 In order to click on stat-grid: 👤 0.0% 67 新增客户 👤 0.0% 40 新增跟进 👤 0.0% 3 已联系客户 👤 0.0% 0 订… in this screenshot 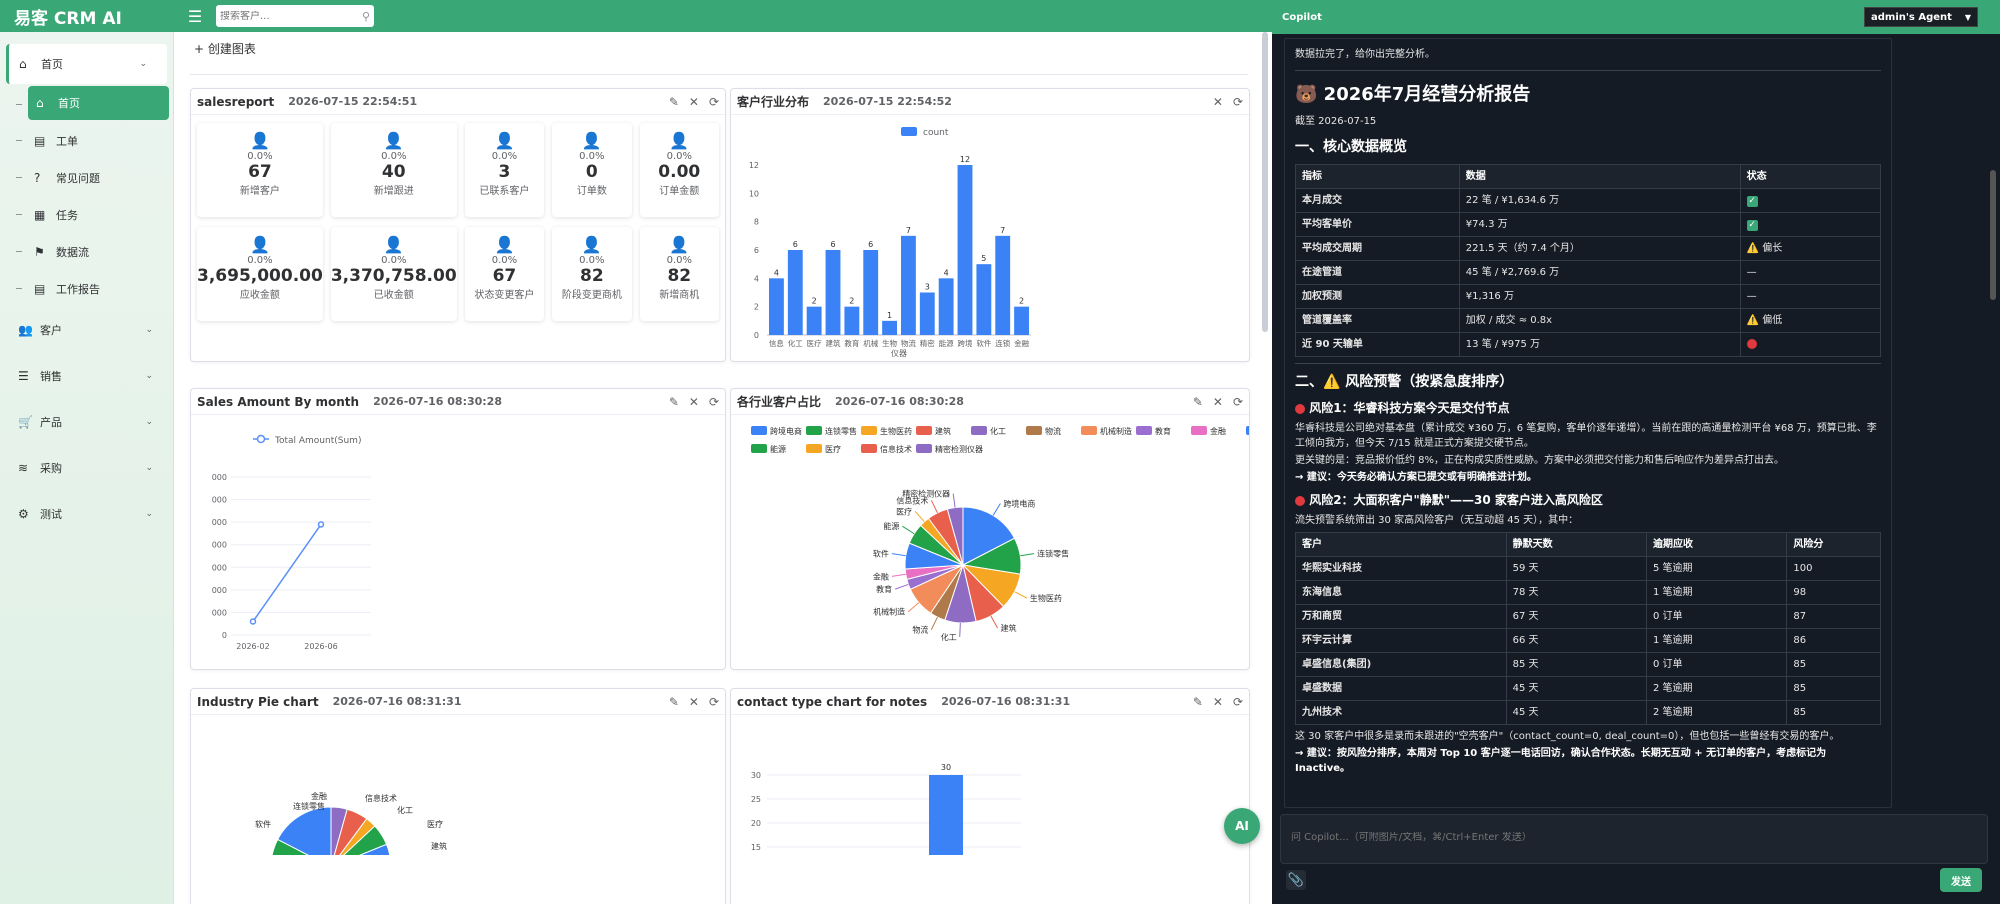, I will do `click(458, 222)`.